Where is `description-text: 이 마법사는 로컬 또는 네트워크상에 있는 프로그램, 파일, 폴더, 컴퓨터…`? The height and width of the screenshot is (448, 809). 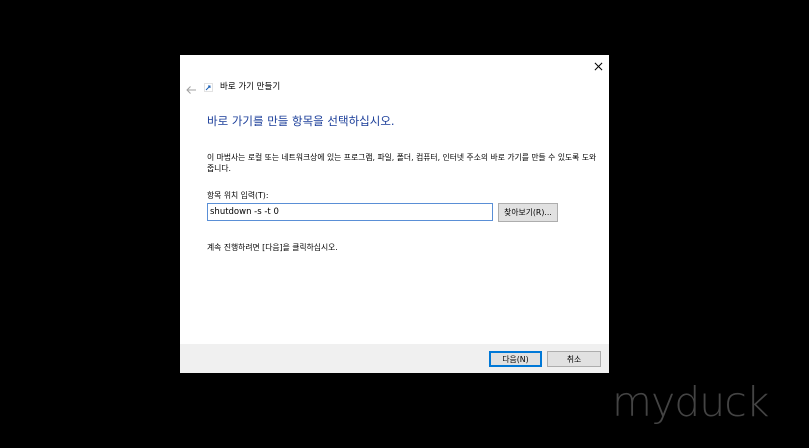 description-text: 이 마법사는 로컬 또는 네트워크상에 있는 프로그램, 파일, 폴더, 컴퓨터… is located at coordinates (402, 163).